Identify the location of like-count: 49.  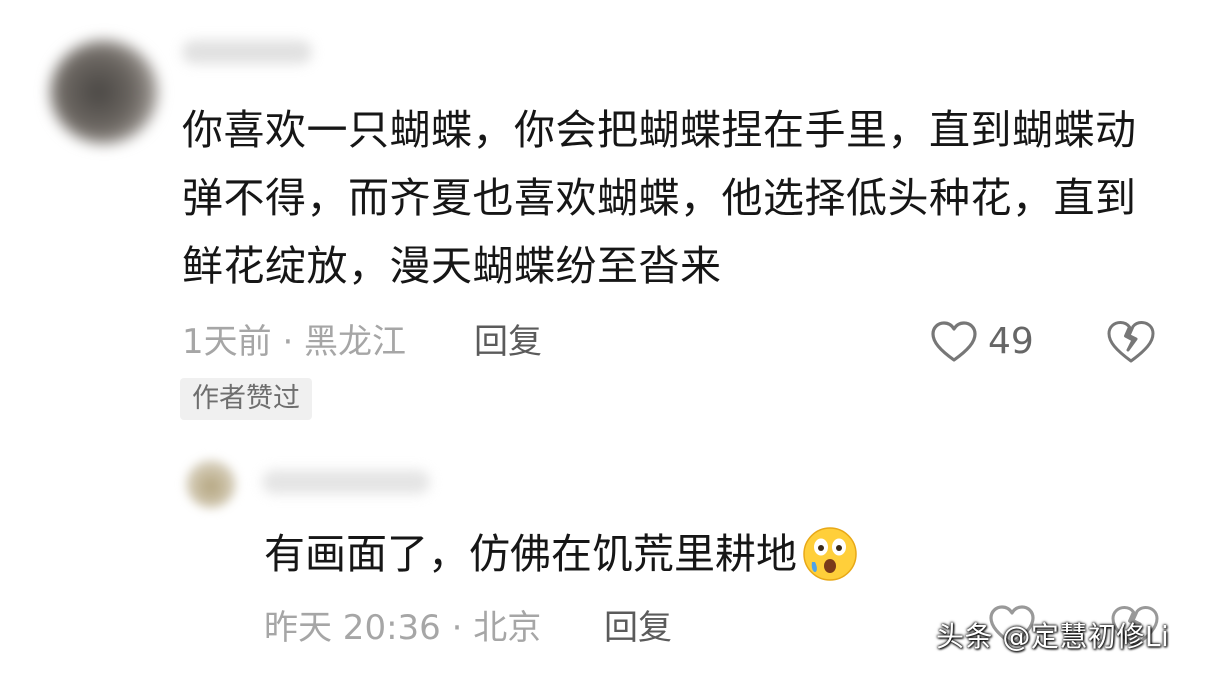
(1011, 341).